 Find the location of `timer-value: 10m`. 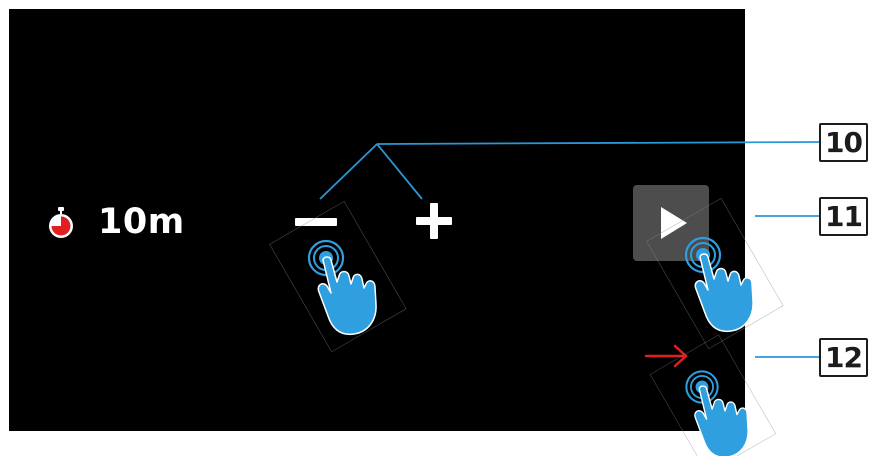

timer-value: 10m is located at coordinates (141, 222).